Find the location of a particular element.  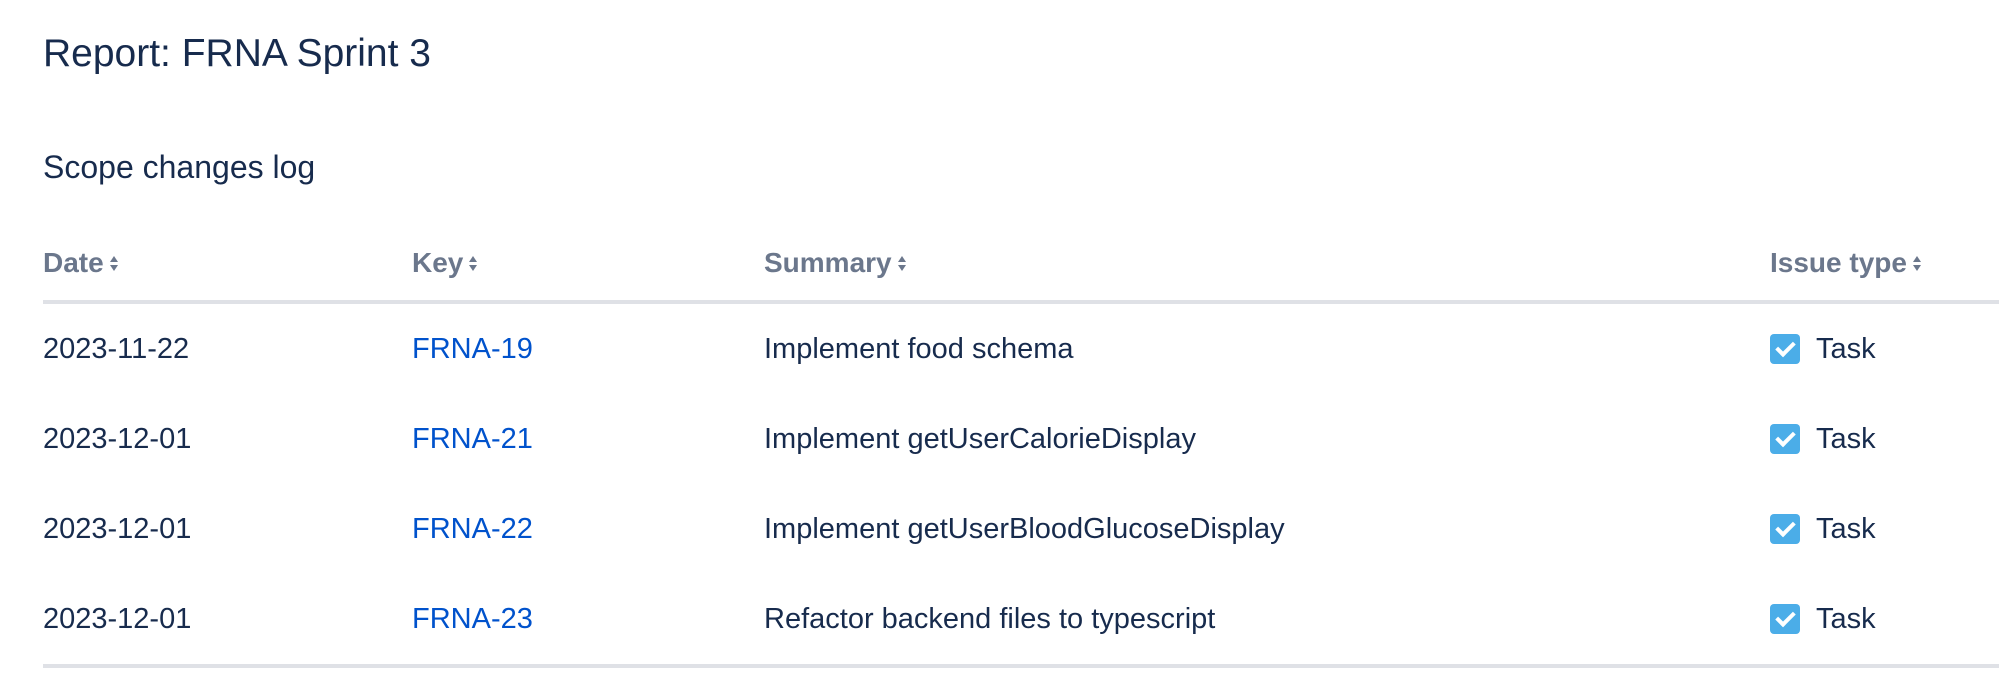

table-header-row: Date Key Summary Issue type is located at coordinates (1021, 268).